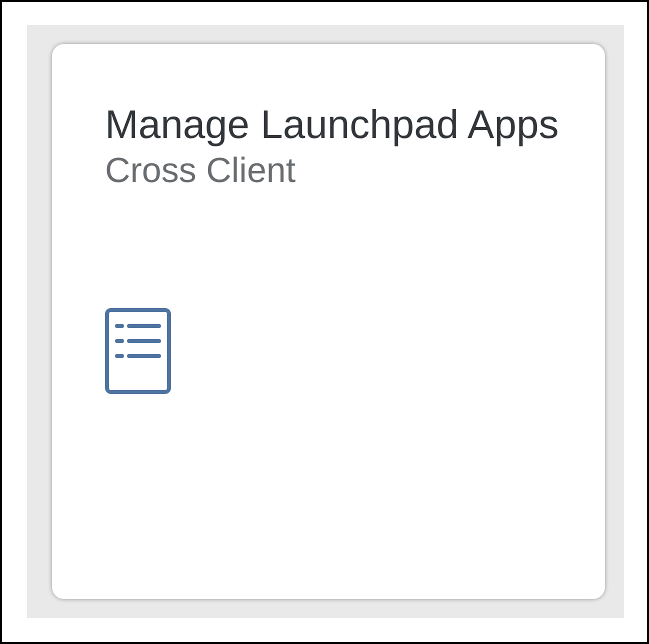  I want to click on tile-title: Manage Launchpad Apps, so click(332, 125).